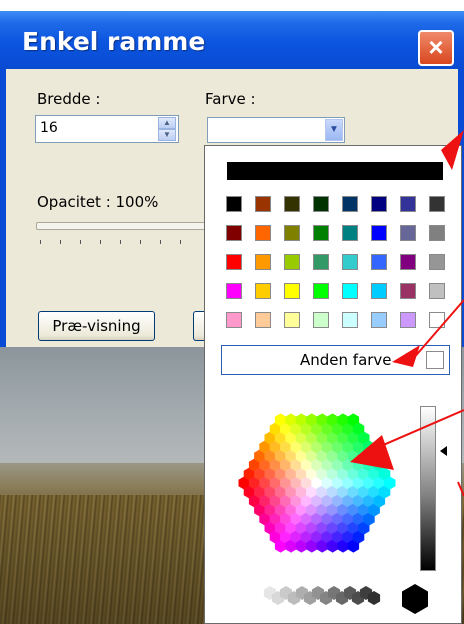 Image resolution: width=464 pixels, height=624 pixels. Describe the element at coordinates (406, 356) in the screenshot. I see `arrow-other-color` at that location.